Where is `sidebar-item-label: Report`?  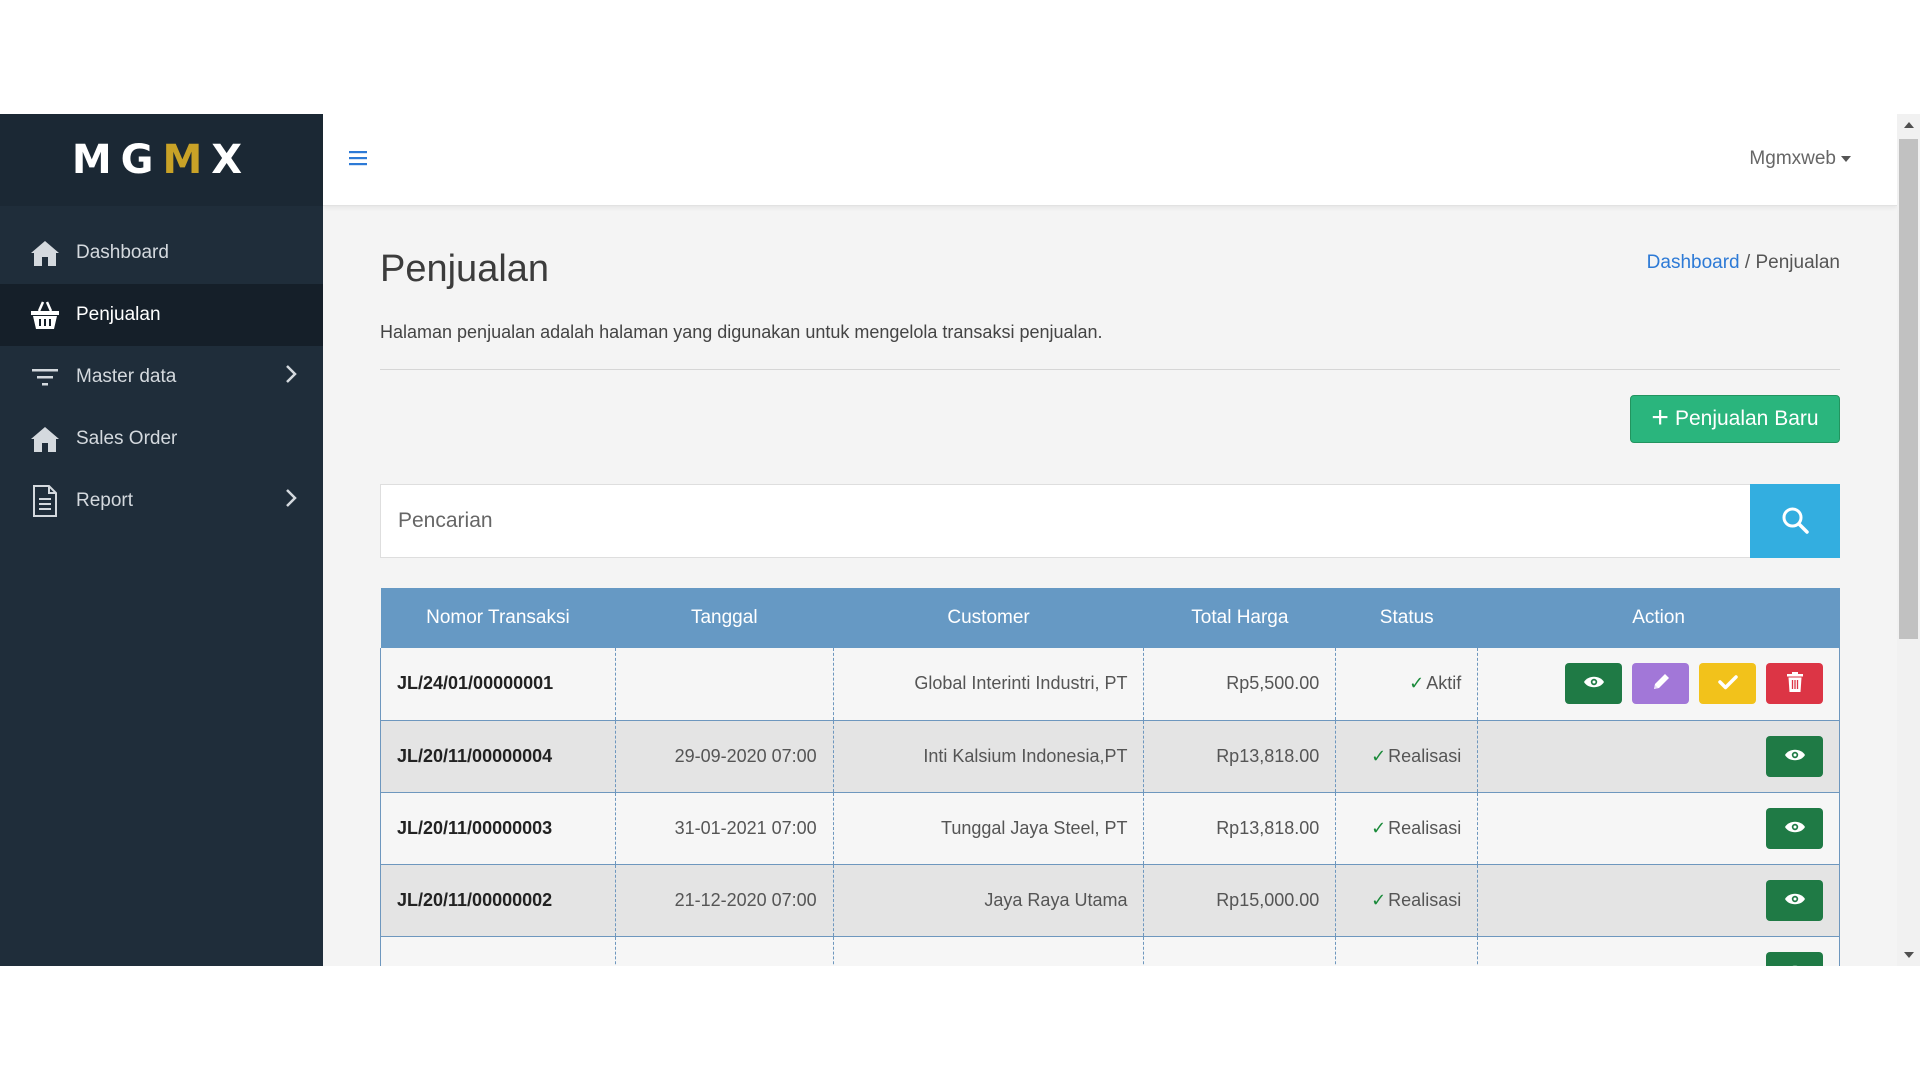
sidebar-item-label: Report is located at coordinates (105, 500).